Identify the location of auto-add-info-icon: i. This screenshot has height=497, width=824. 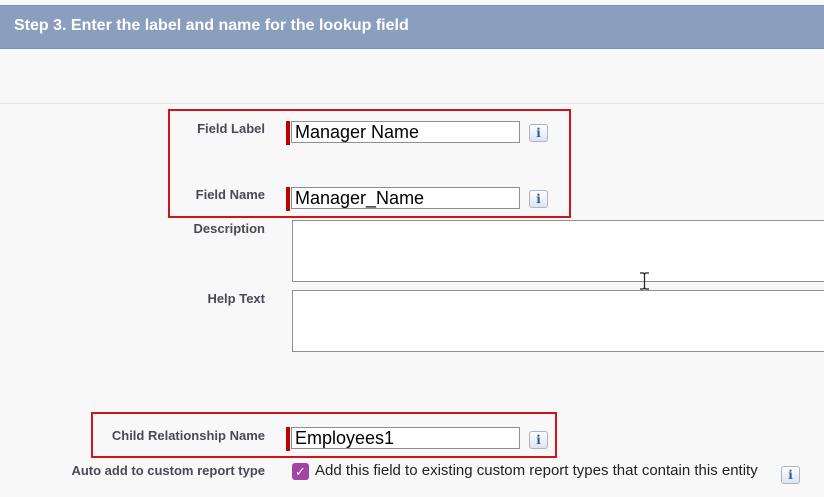
(790, 475).